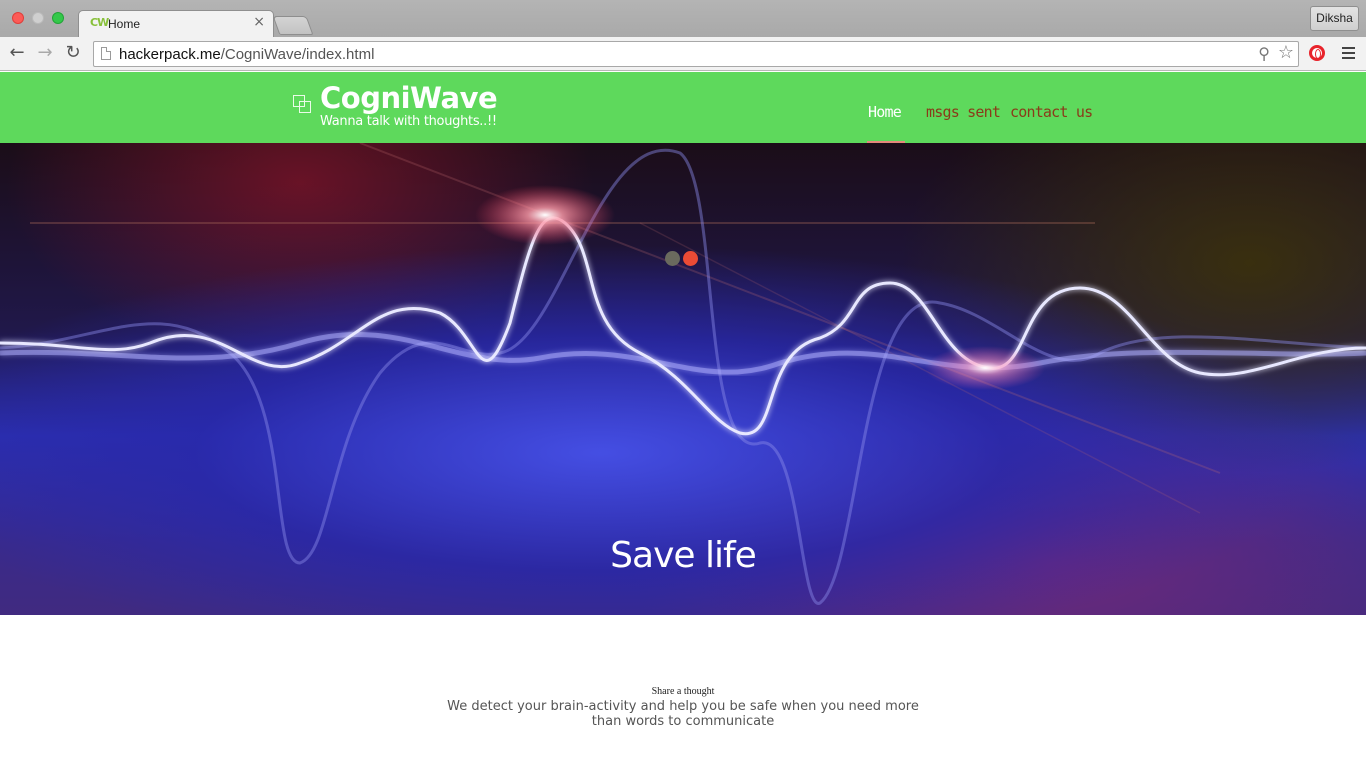  What do you see at coordinates (690, 258) in the screenshot?
I see `slide-dot-2-active` at bounding box center [690, 258].